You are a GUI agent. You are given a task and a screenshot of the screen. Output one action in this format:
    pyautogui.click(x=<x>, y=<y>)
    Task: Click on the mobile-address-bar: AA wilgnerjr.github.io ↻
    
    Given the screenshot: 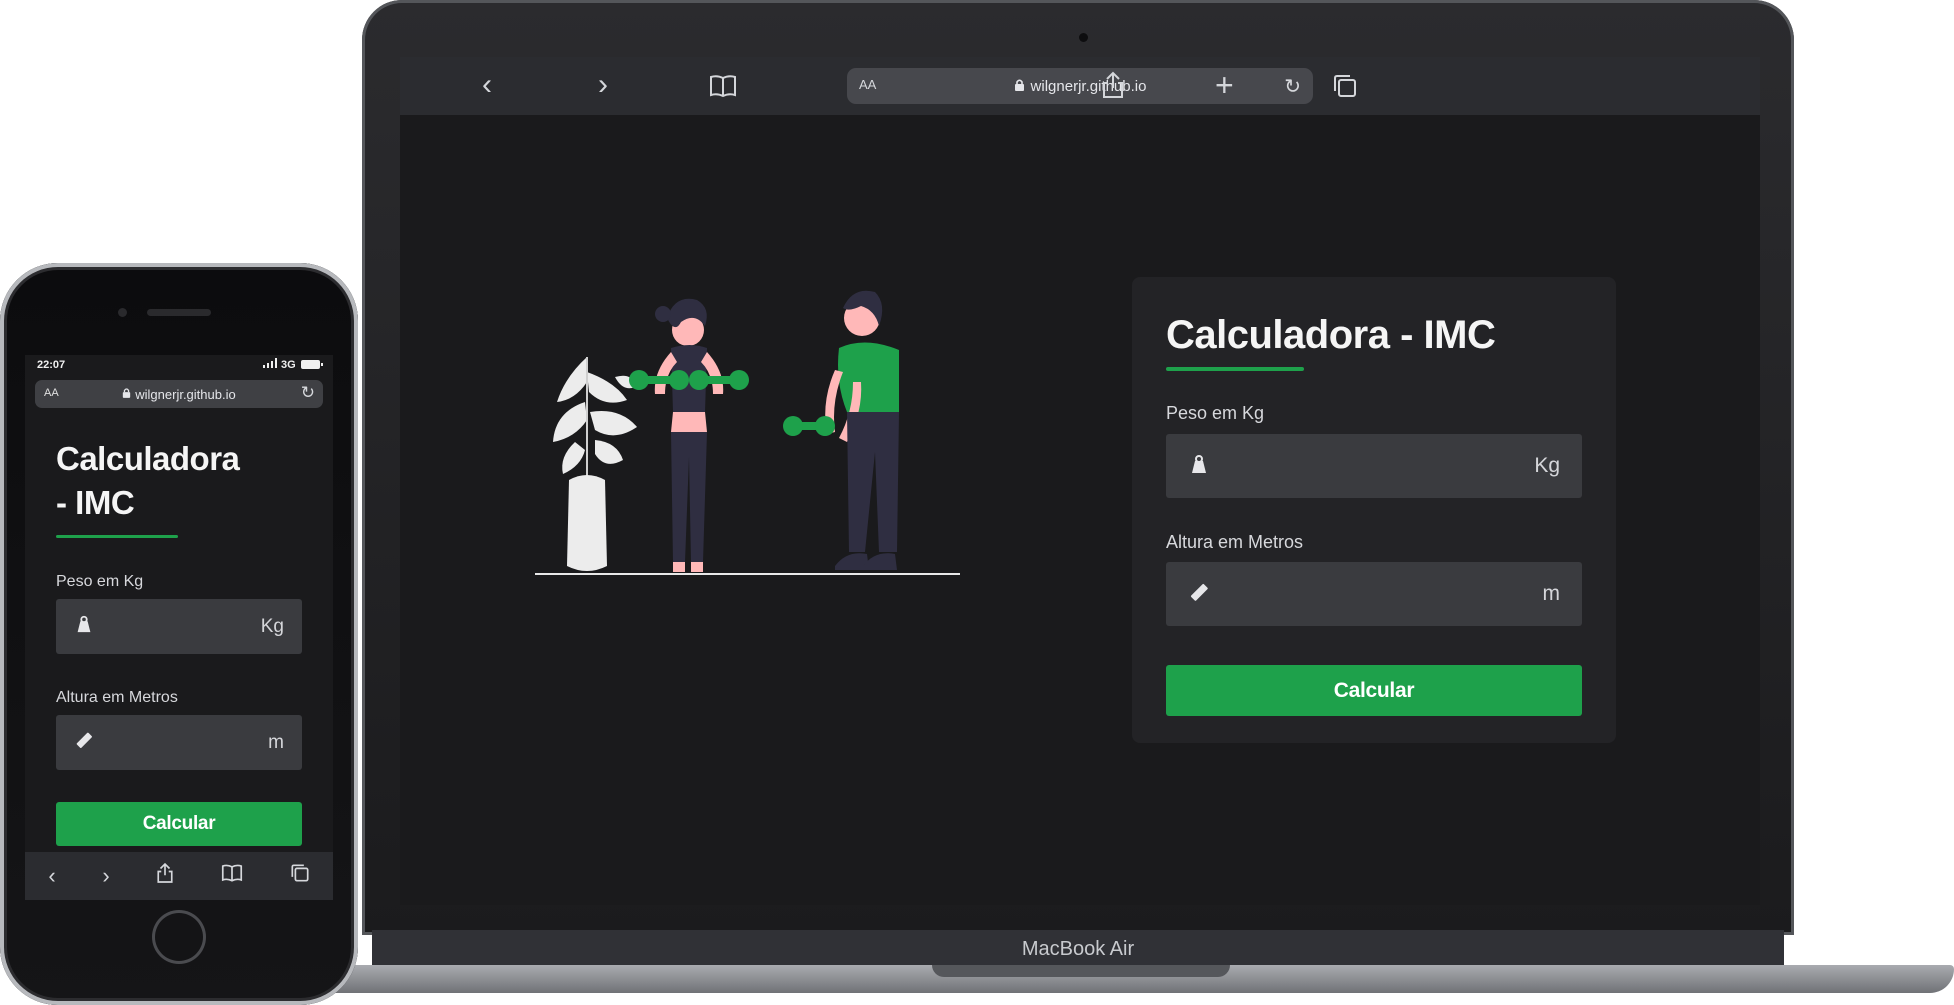 What is the action you would take?
    pyautogui.click(x=179, y=394)
    